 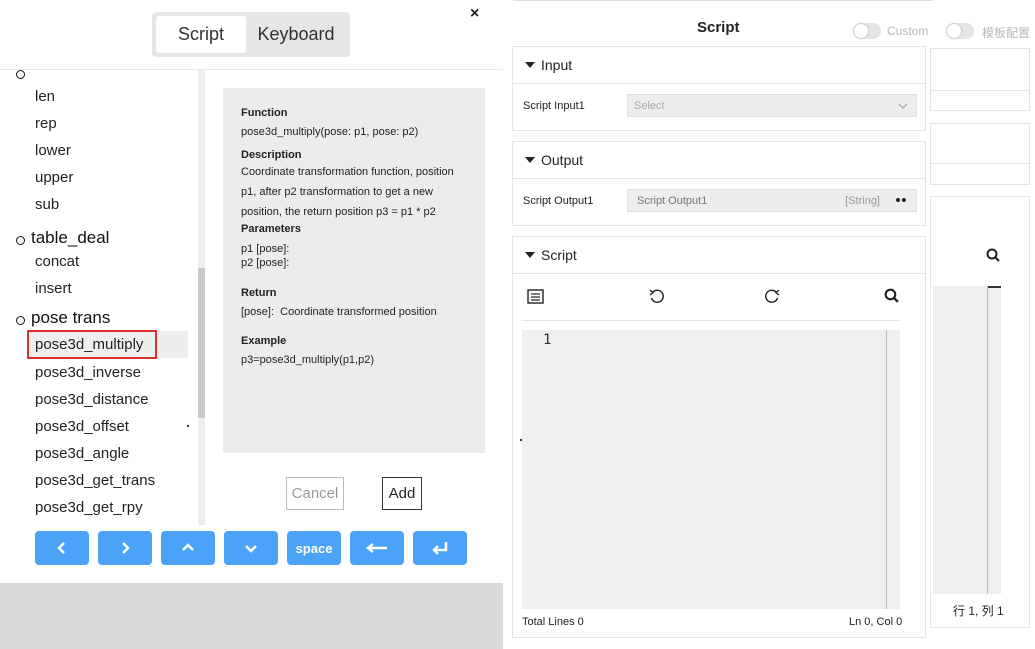 I want to click on function-item: pose3d_get_trans, so click(x=95, y=480).